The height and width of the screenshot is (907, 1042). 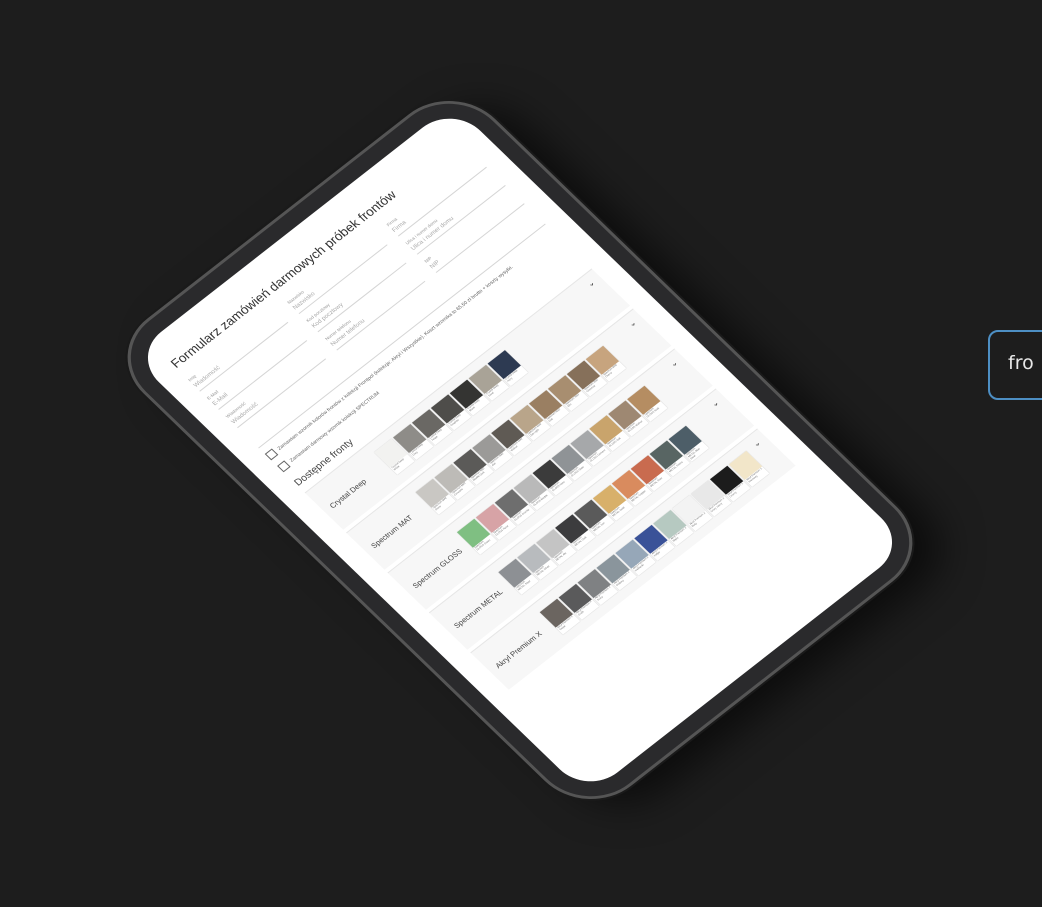 What do you see at coordinates (437, 568) in the screenshot?
I see `collection-name: Spectrum GLOSS` at bounding box center [437, 568].